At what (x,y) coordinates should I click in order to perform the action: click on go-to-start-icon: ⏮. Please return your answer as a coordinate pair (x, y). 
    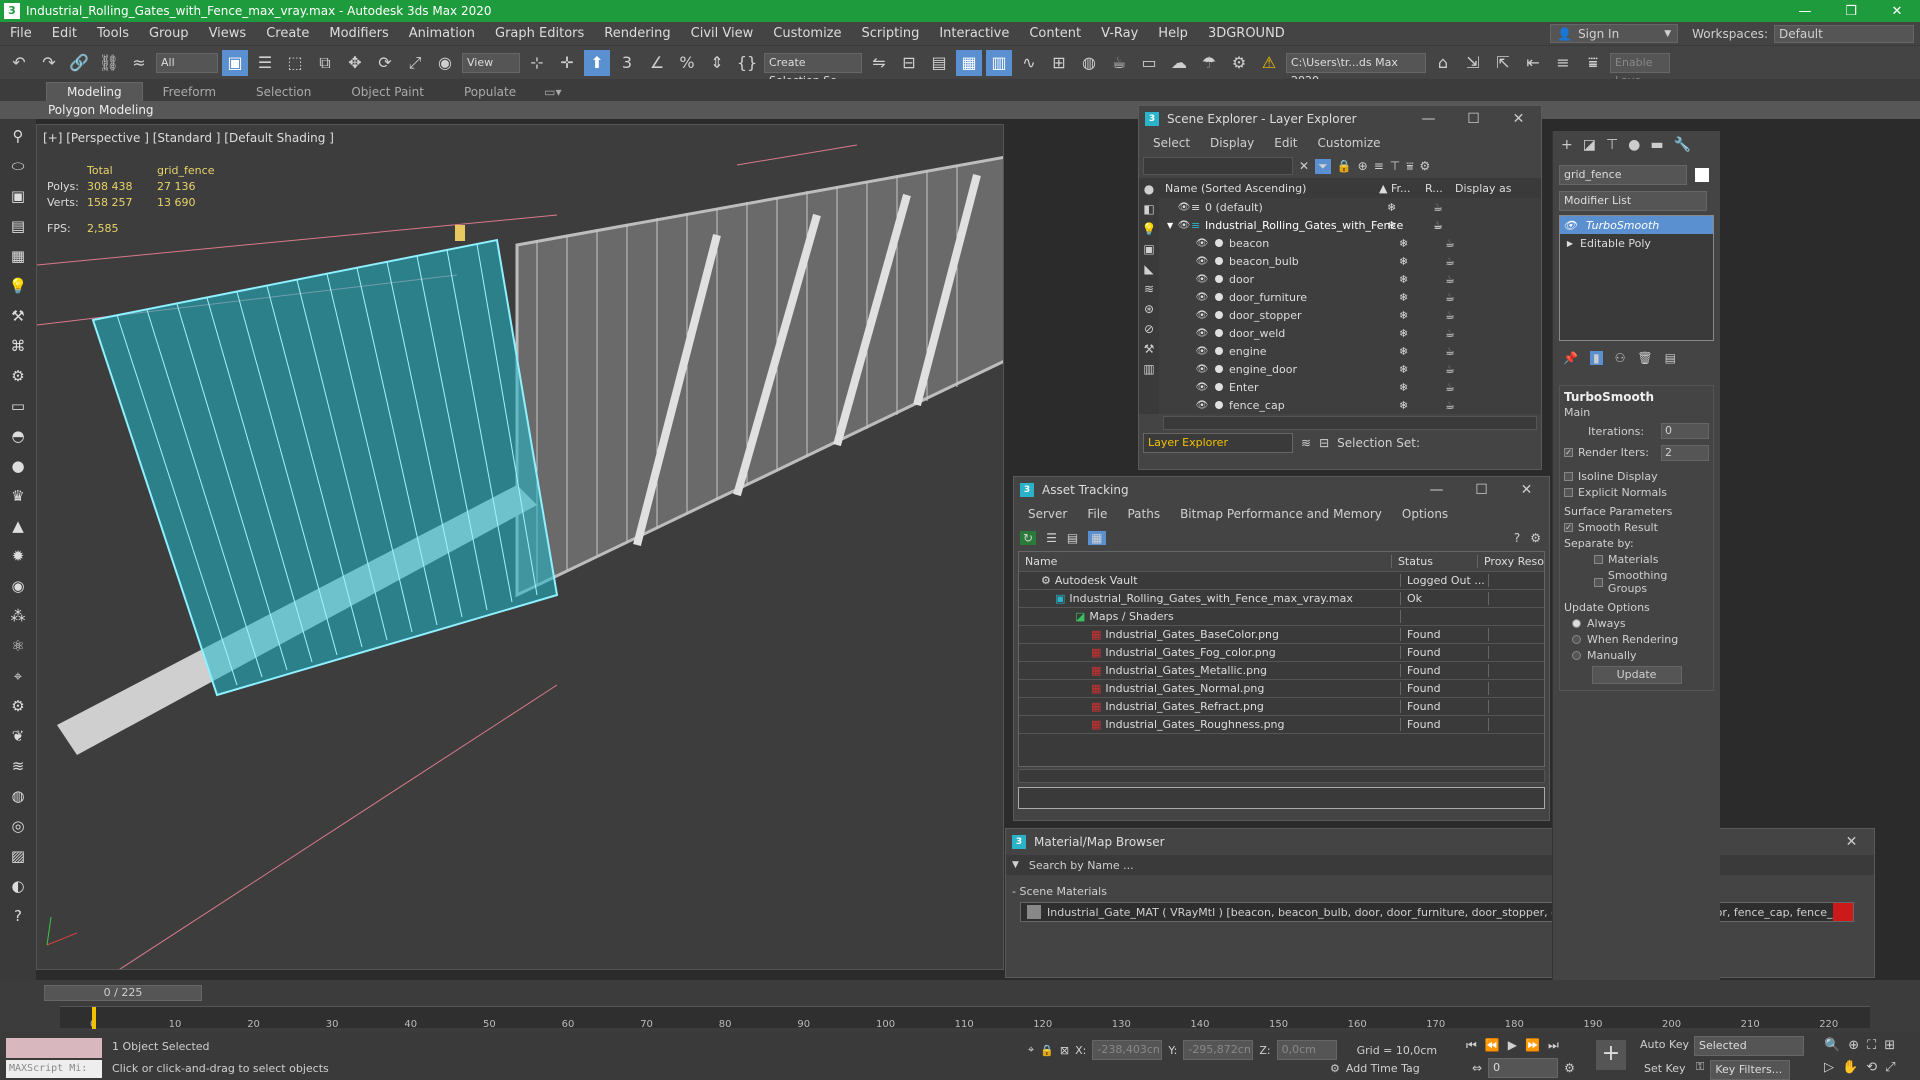
    Looking at the image, I should click on (1471, 1045).